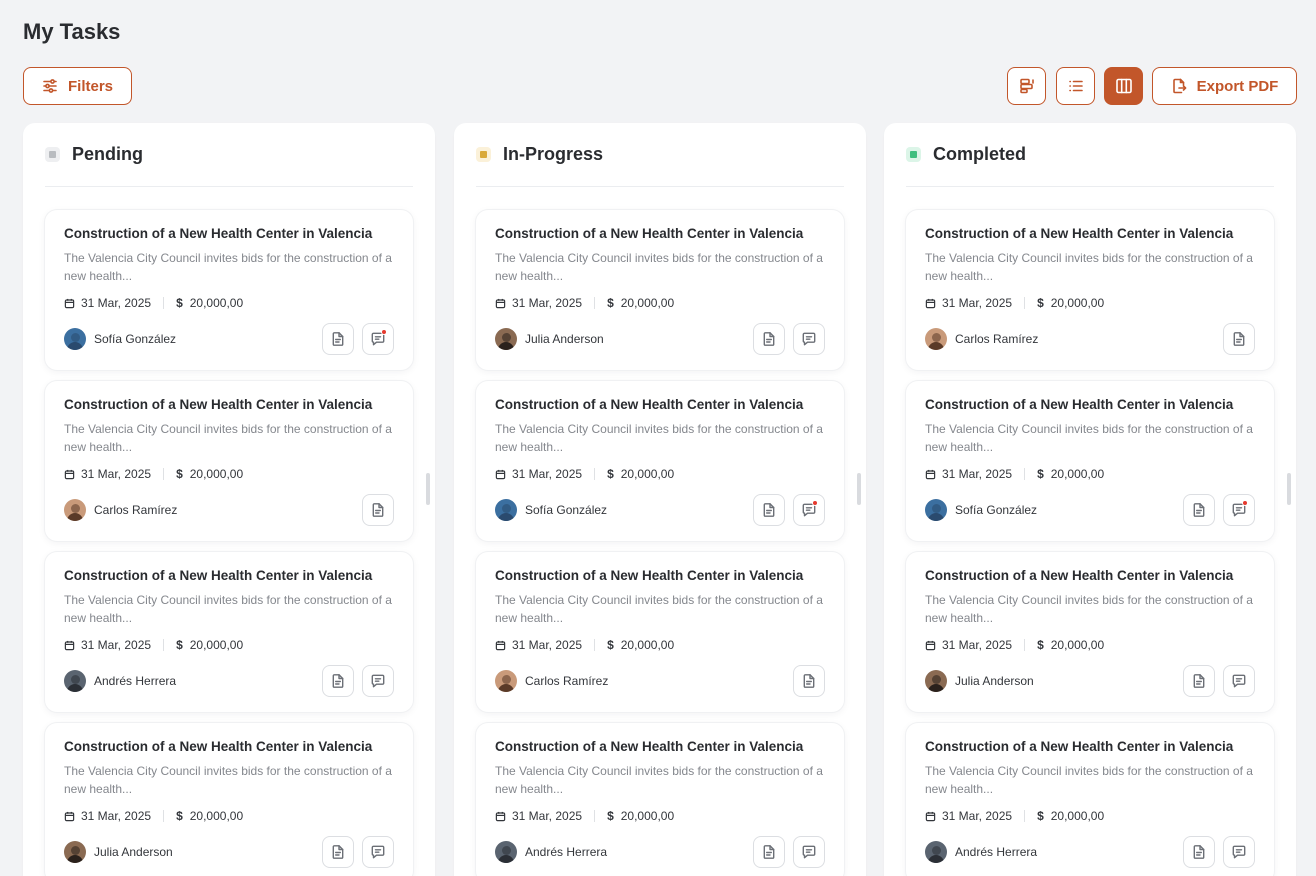  Describe the element at coordinates (1090, 339) in the screenshot. I see `task-footer: Carlos Ramírez` at that location.